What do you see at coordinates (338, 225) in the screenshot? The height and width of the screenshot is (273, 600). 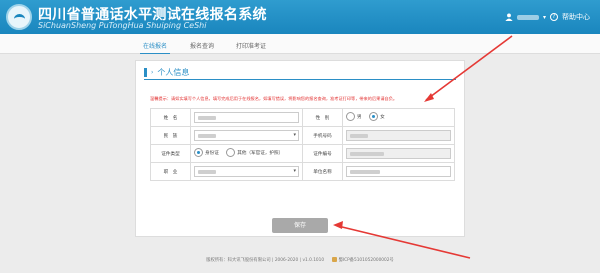 I see `annotation-arrowhead-save` at bounding box center [338, 225].